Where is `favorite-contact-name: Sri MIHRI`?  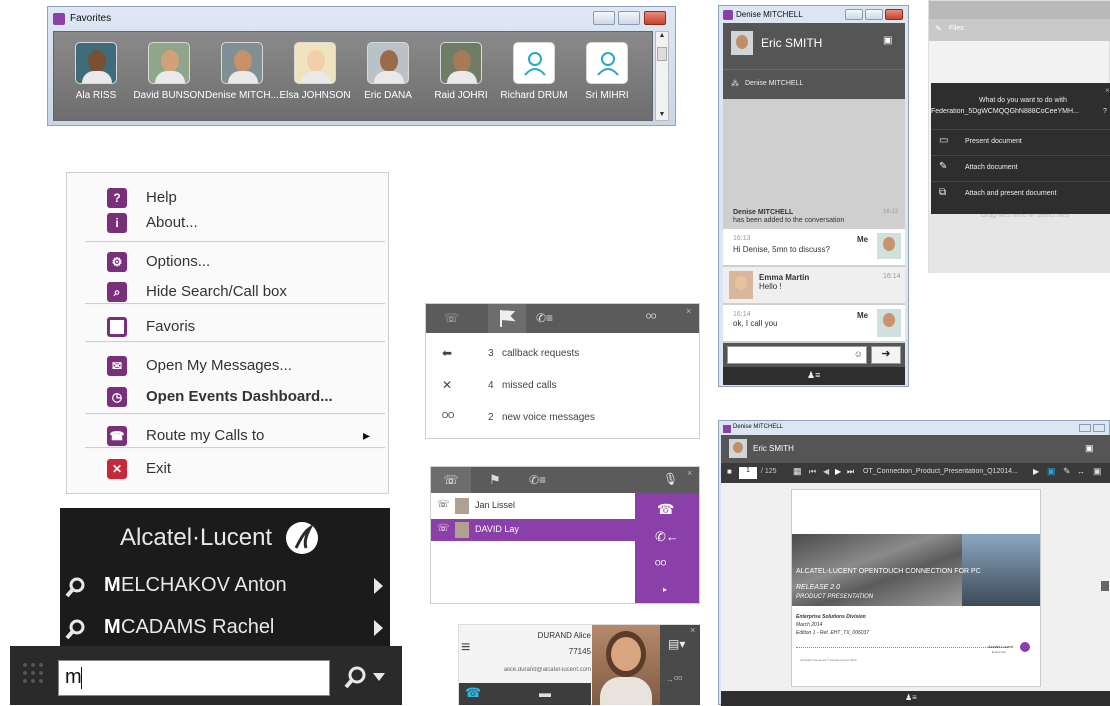
favorite-contact-name: Sri MIHRI is located at coordinates (607, 95).